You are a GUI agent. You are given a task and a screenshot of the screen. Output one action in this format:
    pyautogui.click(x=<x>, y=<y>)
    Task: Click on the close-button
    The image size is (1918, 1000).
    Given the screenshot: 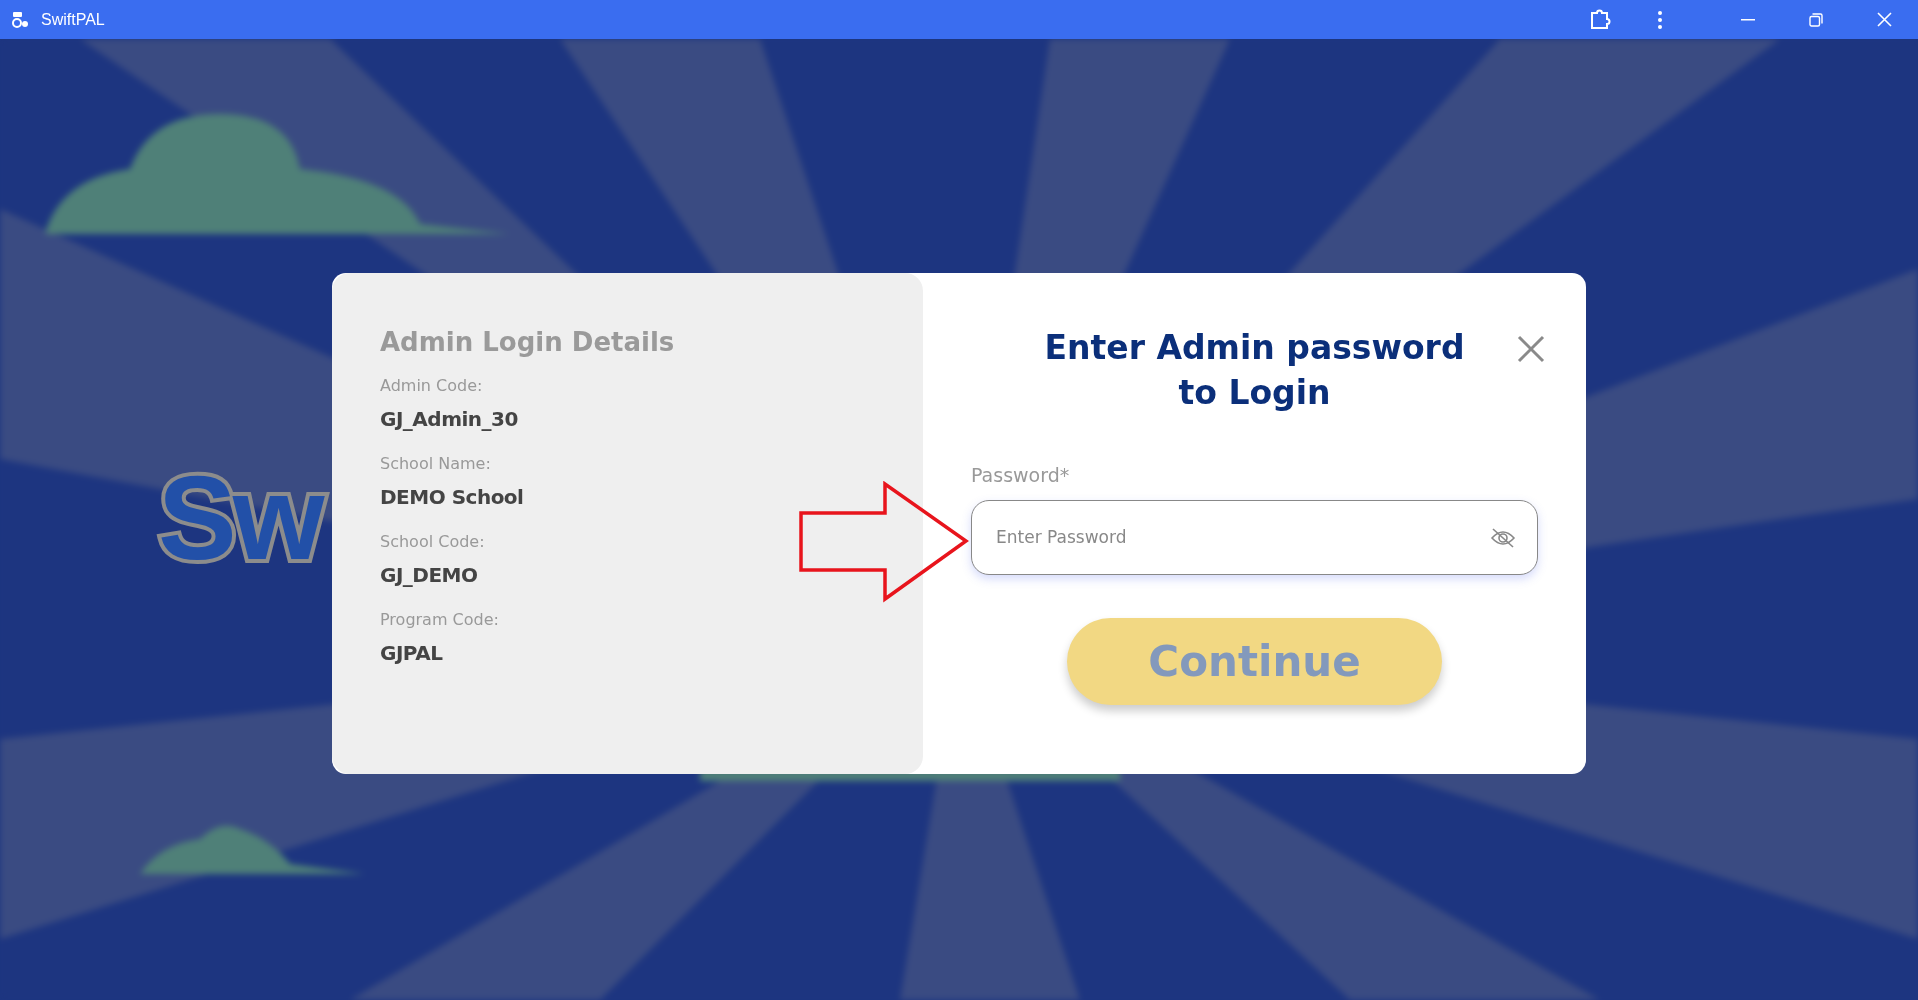 What is the action you would take?
    pyautogui.click(x=1531, y=349)
    